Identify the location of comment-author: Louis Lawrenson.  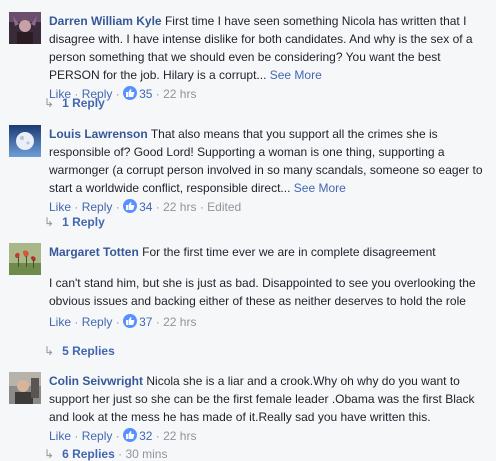
(98, 134).